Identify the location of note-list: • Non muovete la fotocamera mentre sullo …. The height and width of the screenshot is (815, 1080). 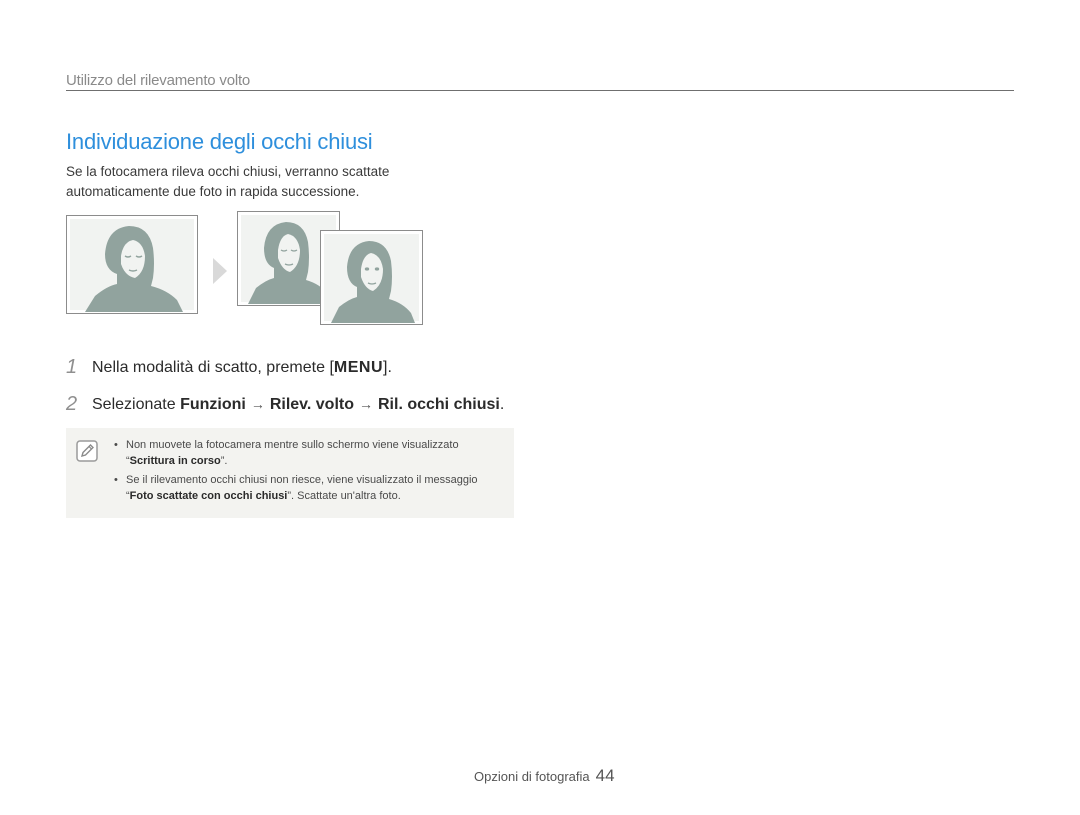
(310, 472).